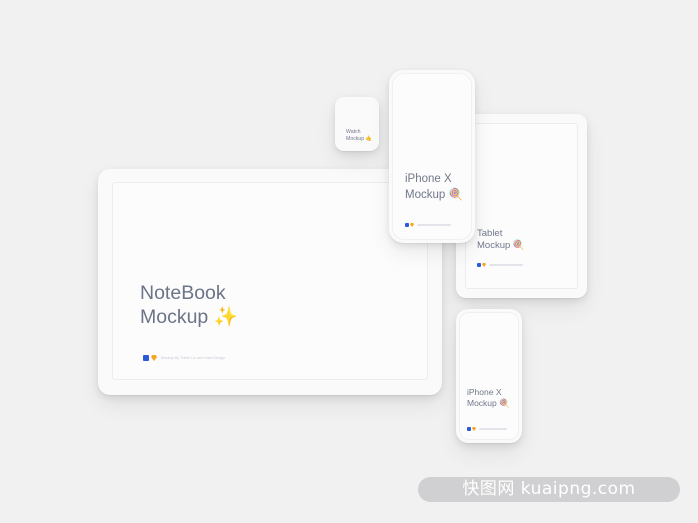 This screenshot has width=698, height=523. Describe the element at coordinates (484, 392) in the screenshot. I see `iphone-small-title-line1: iPhone X` at that location.